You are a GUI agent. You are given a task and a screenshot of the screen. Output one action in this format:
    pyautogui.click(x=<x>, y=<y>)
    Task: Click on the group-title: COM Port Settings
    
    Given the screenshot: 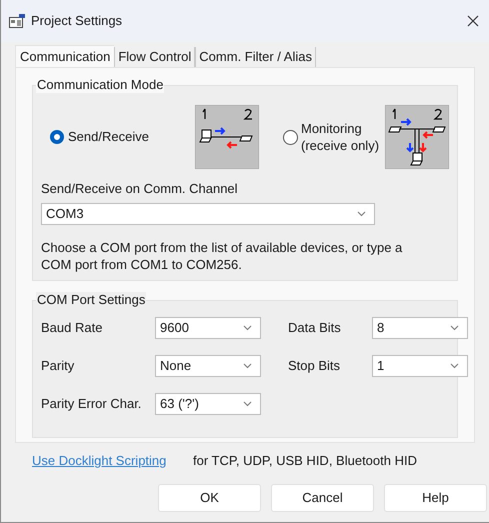 What is the action you would take?
    pyautogui.click(x=91, y=300)
    